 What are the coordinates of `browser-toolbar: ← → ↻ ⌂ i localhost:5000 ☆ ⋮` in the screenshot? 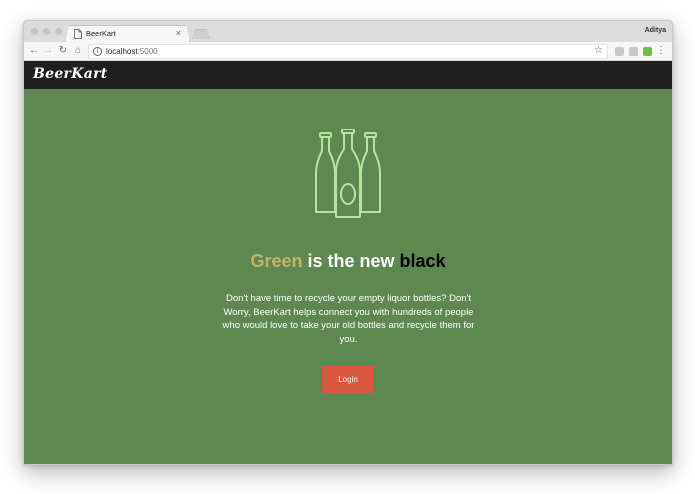 It's located at (348, 51).